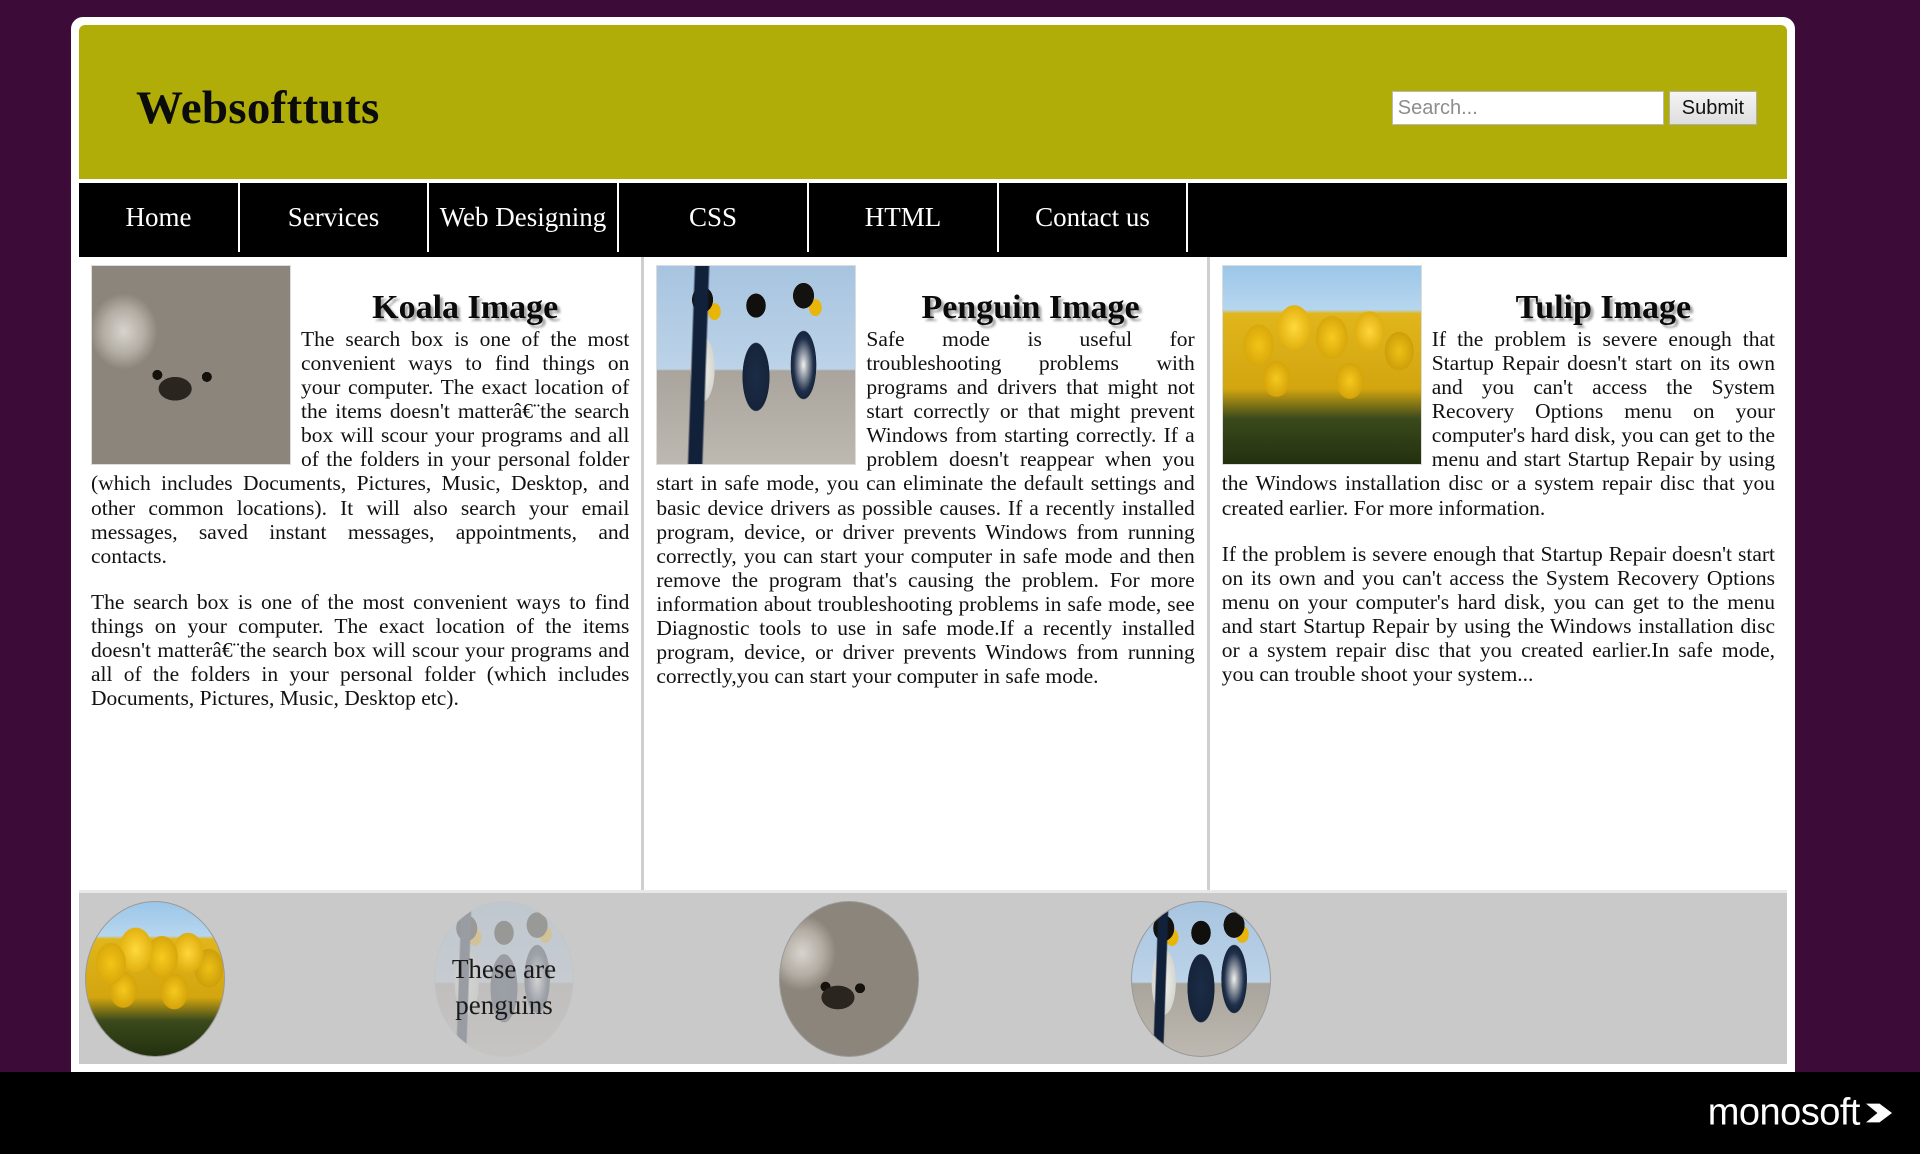 The width and height of the screenshot is (1920, 1154). What do you see at coordinates (191, 365) in the screenshot?
I see `koala-image` at bounding box center [191, 365].